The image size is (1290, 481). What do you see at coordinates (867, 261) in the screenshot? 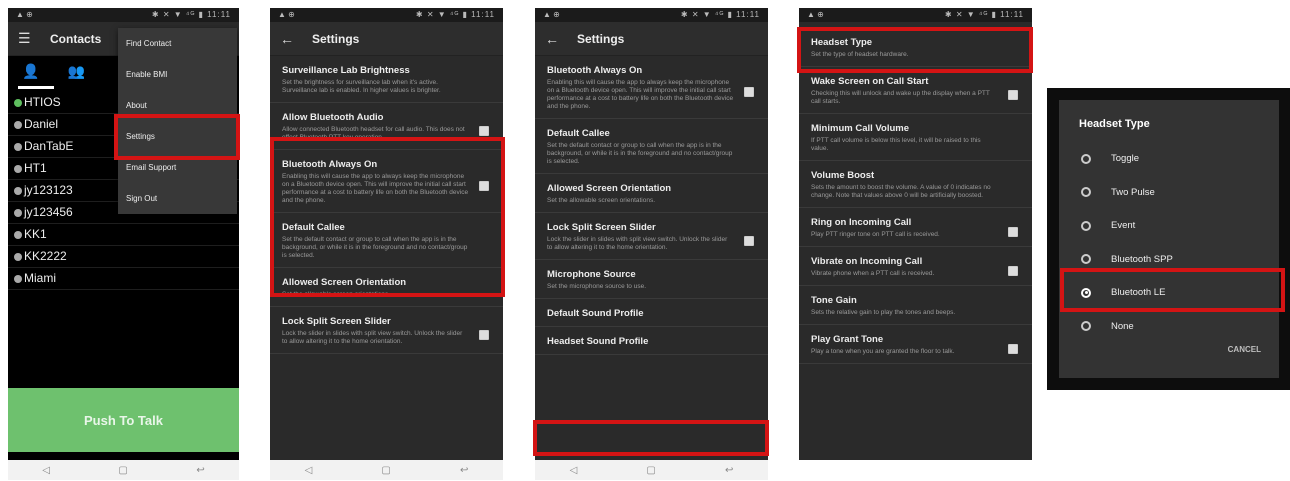
I see `preference-title: Vibrate on Incoming Call` at bounding box center [867, 261].